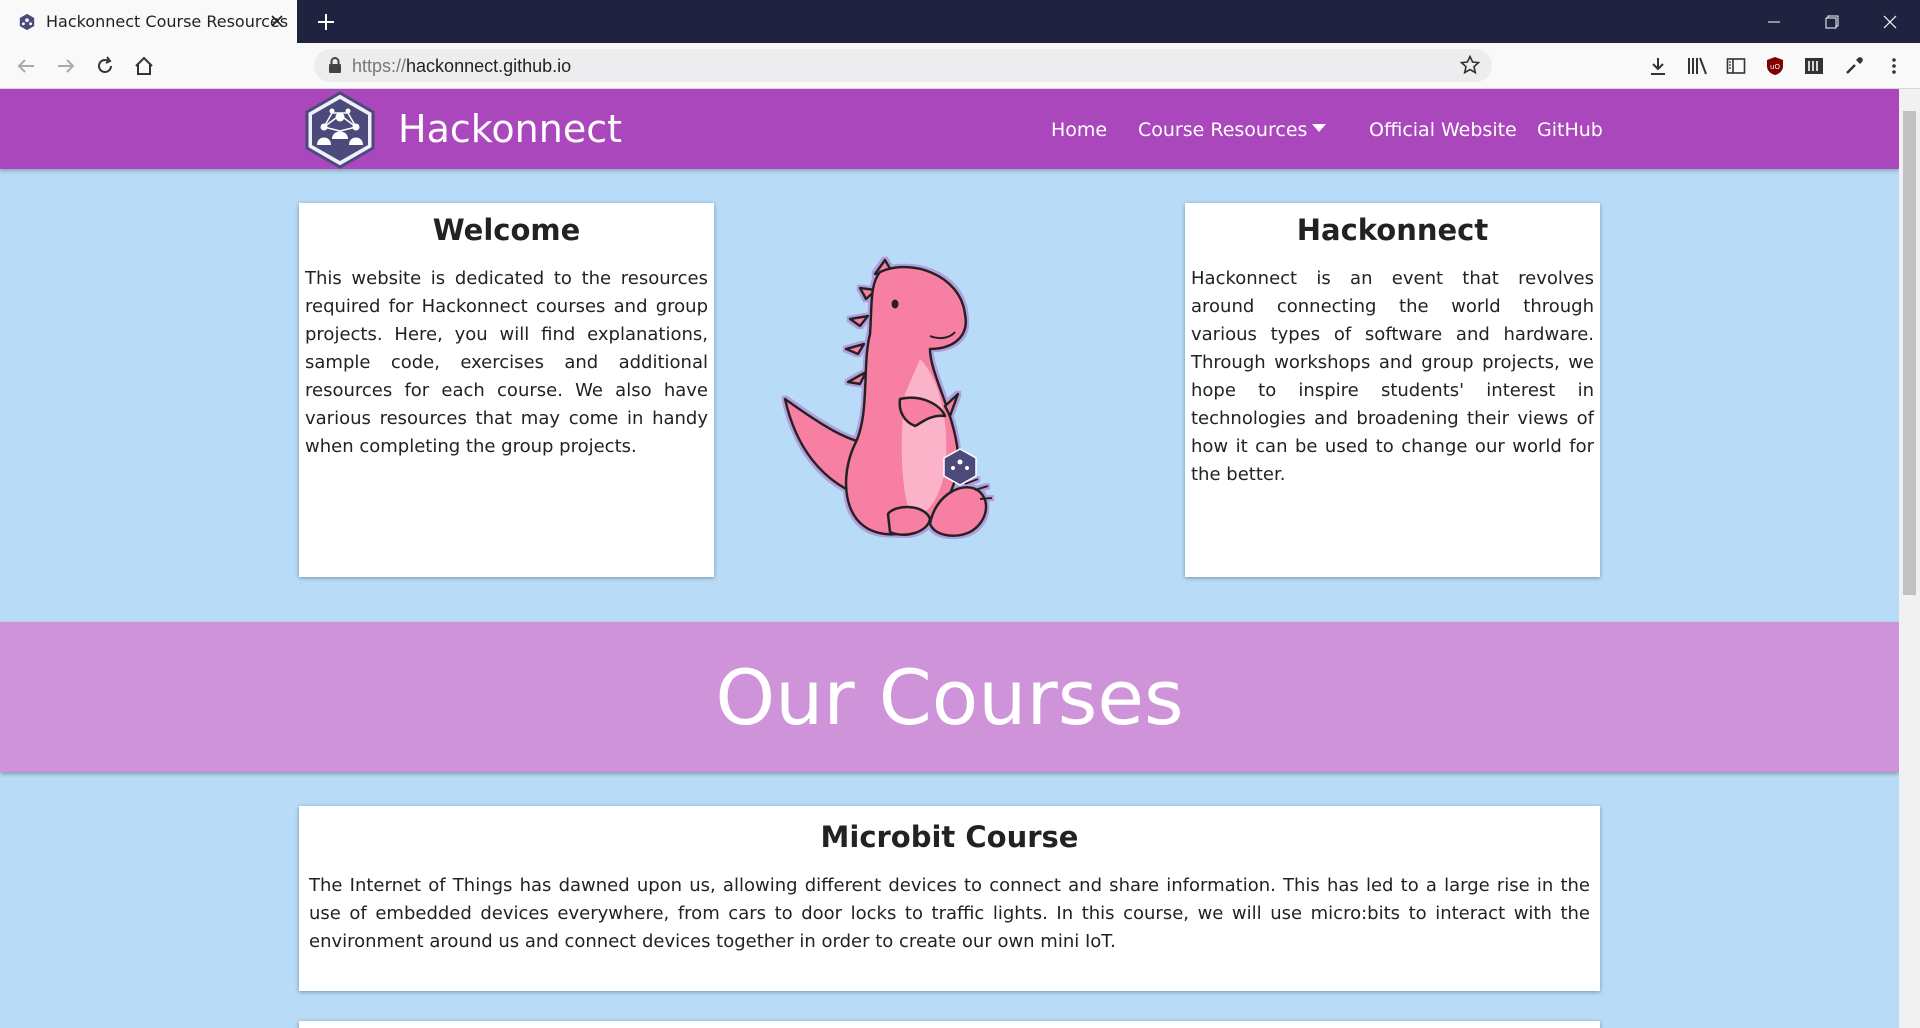  I want to click on reader-icon, so click(1814, 66).